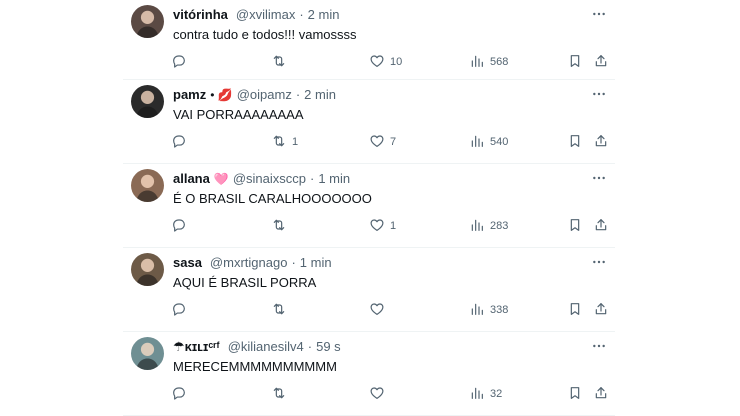 The height and width of the screenshot is (416, 740). I want to click on user-handle: @oipamz, so click(264, 95).